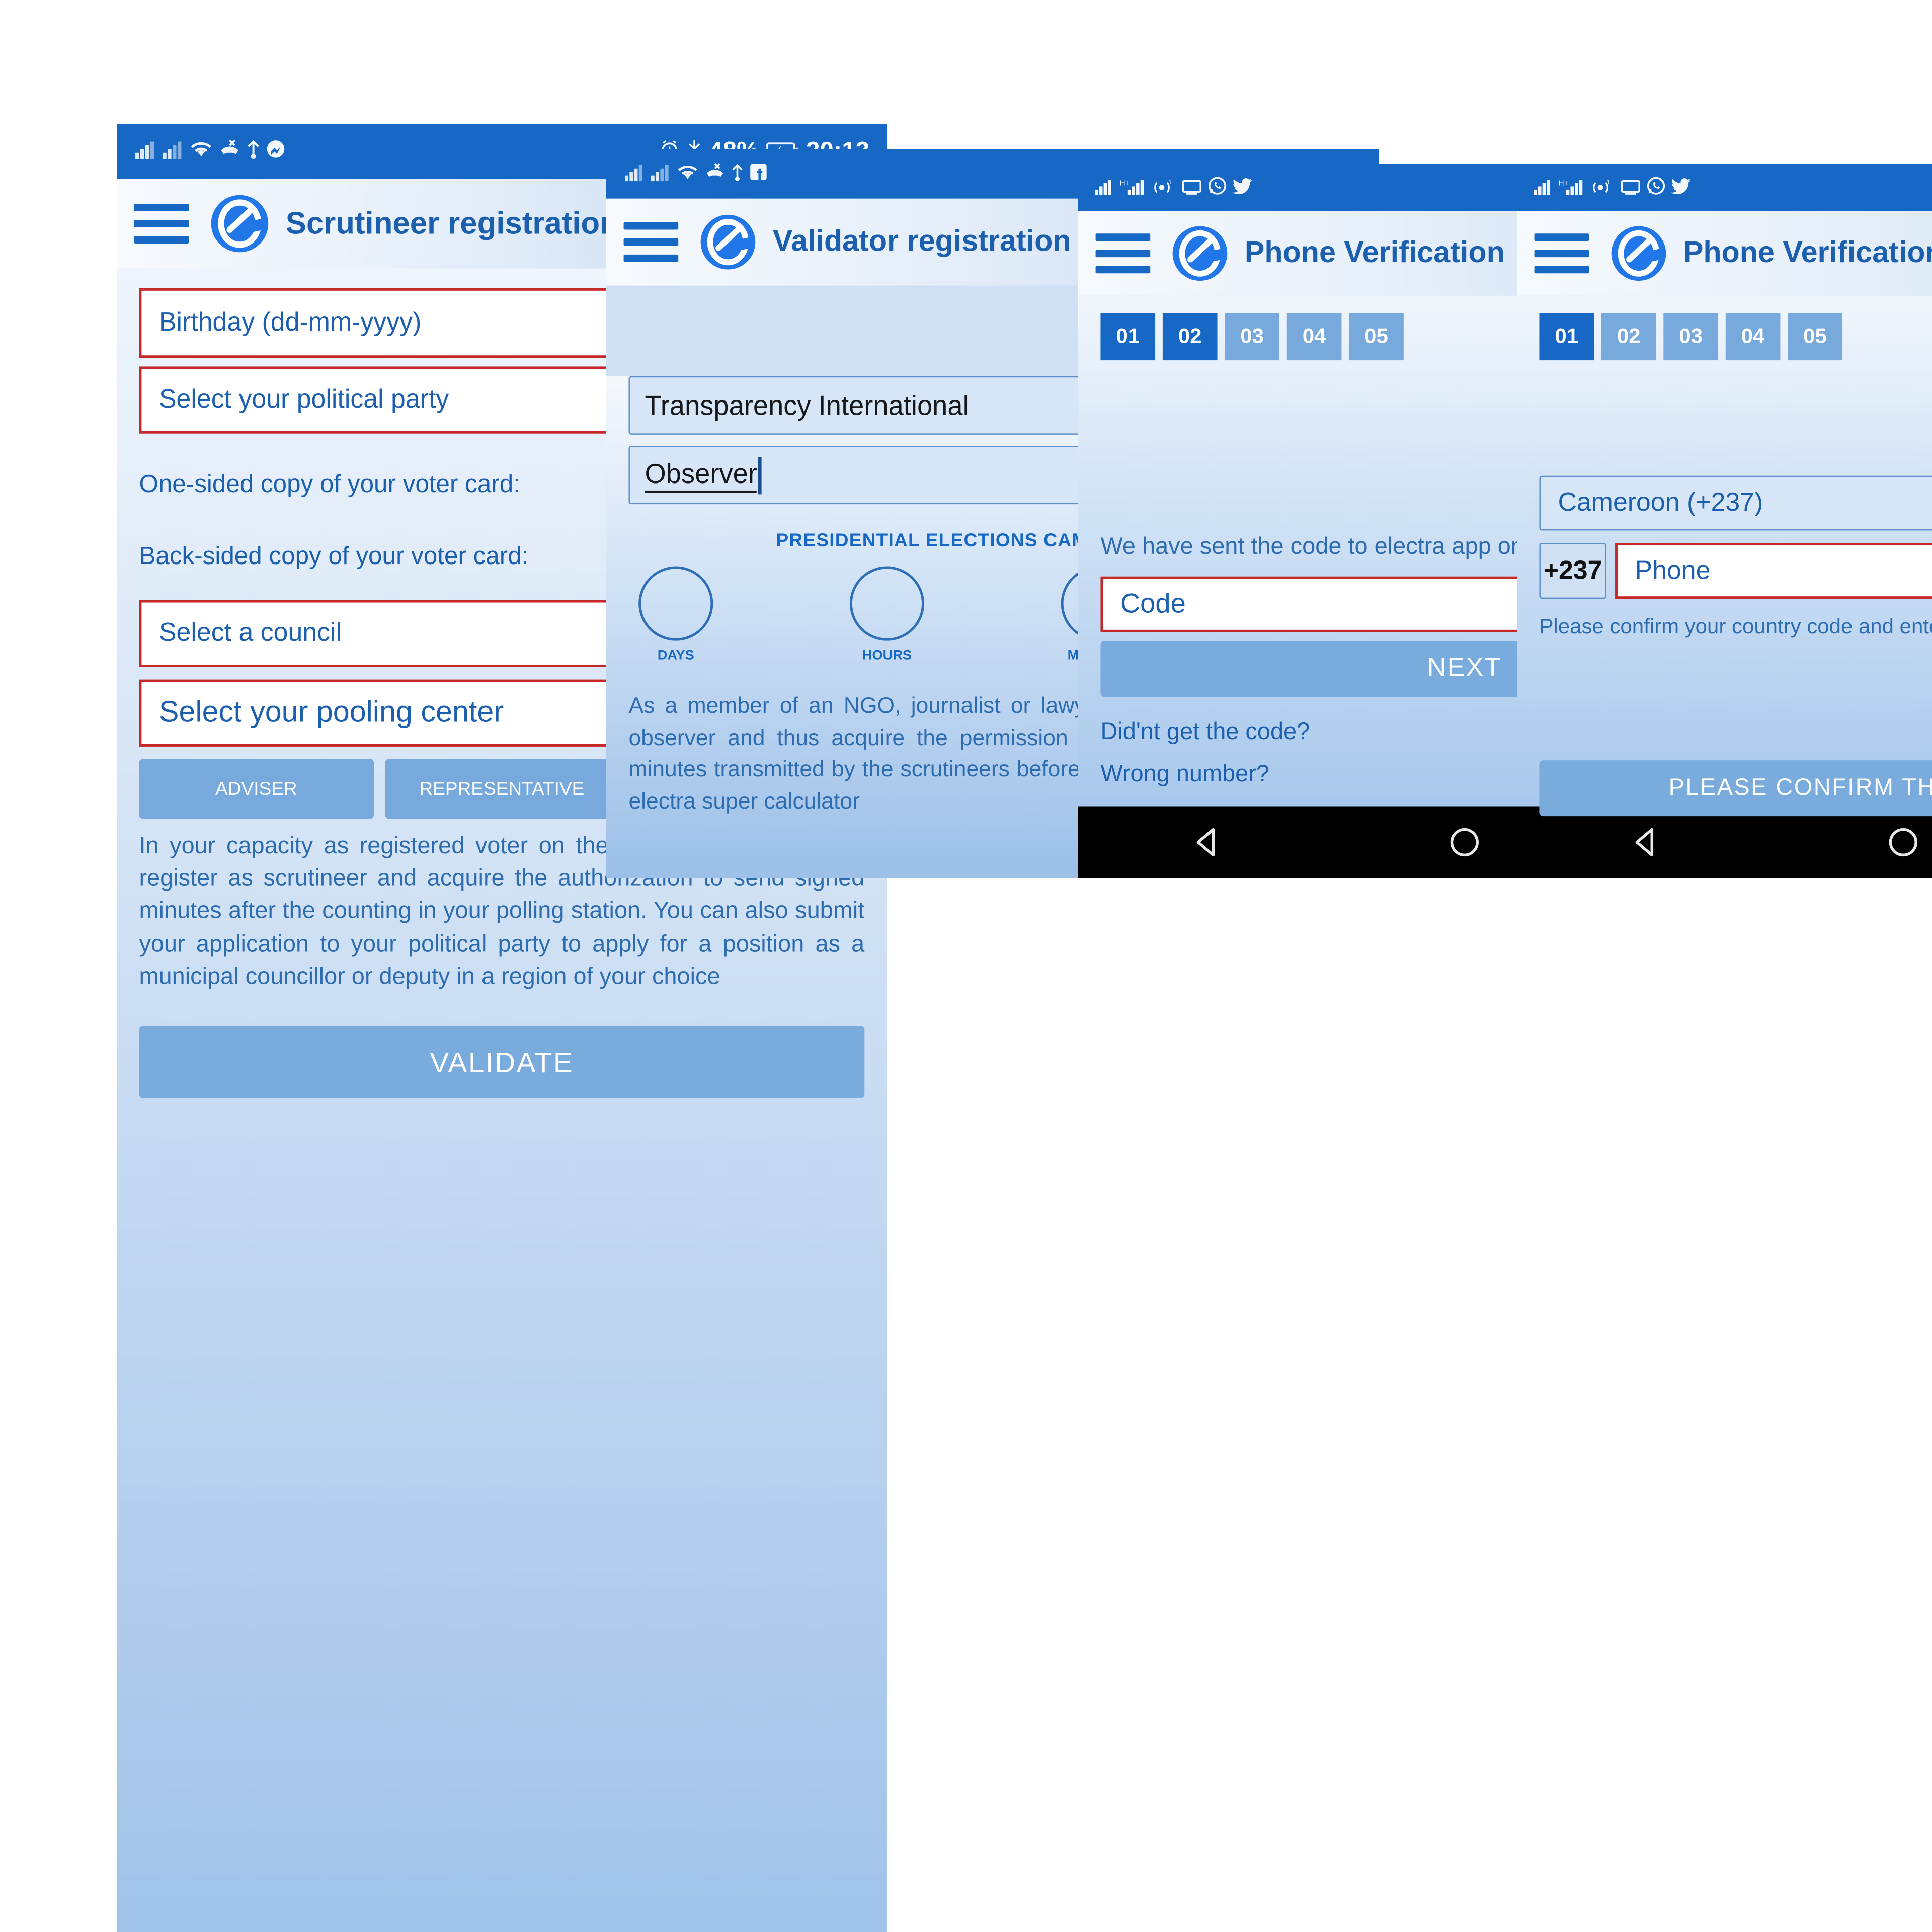 This screenshot has width=1932, height=1932. I want to click on status-bar: H+ 1 75% 11, so click(1724, 188).